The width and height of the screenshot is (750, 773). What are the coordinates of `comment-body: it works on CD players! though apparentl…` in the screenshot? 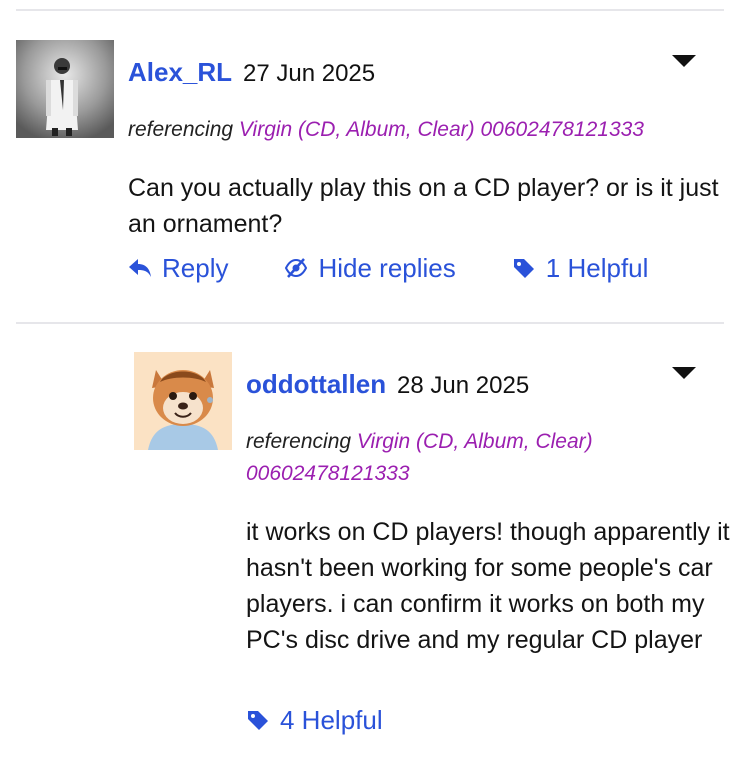 It's located at (488, 586).